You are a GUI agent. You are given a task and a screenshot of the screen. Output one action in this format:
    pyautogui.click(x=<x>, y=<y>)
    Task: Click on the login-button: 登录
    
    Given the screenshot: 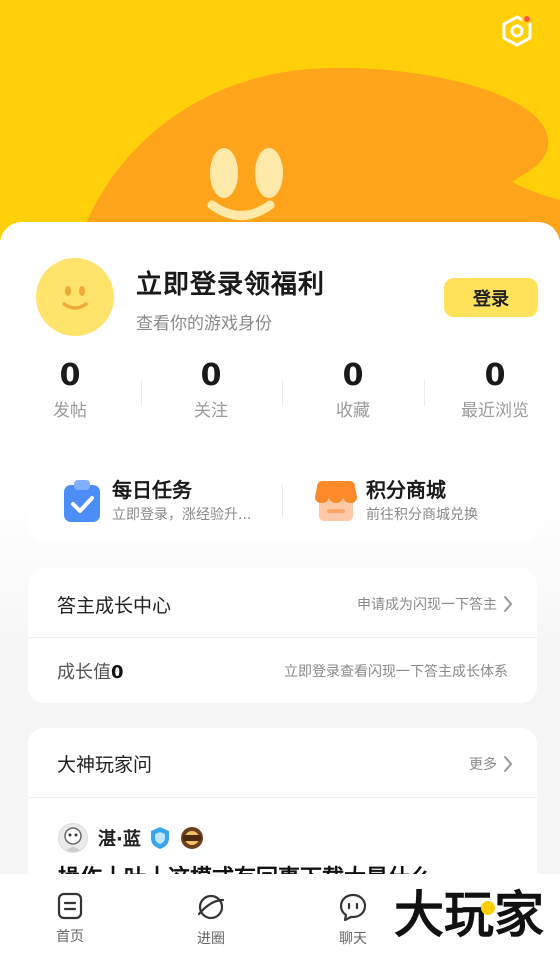 What is the action you would take?
    pyautogui.click(x=491, y=297)
    